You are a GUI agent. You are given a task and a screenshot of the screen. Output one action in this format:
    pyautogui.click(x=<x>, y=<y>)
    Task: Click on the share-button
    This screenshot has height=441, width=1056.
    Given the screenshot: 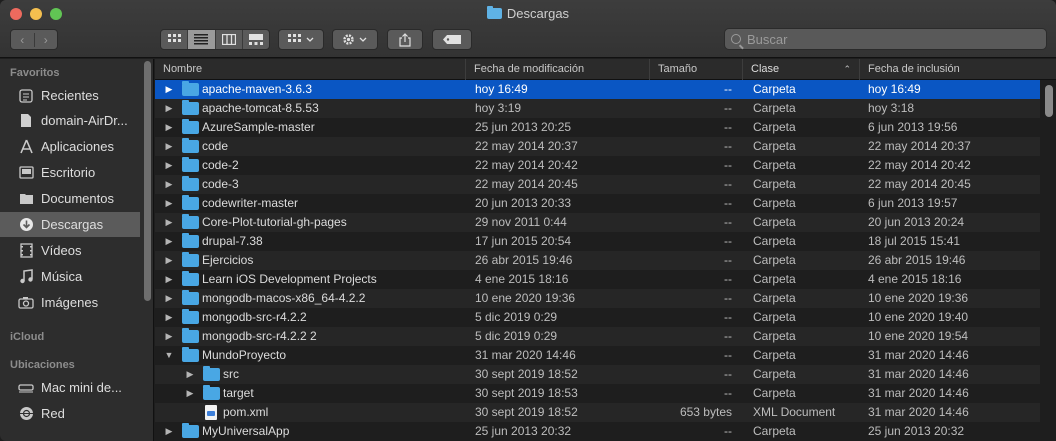 What is the action you would take?
    pyautogui.click(x=405, y=39)
    